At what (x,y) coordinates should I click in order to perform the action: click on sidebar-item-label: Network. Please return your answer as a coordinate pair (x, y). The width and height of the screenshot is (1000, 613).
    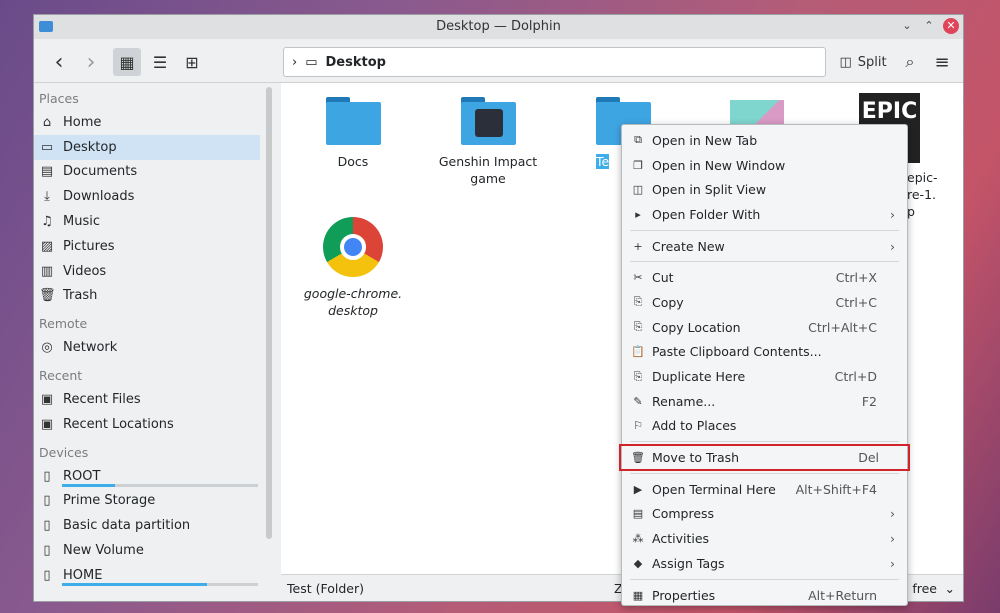
    Looking at the image, I should click on (90, 348).